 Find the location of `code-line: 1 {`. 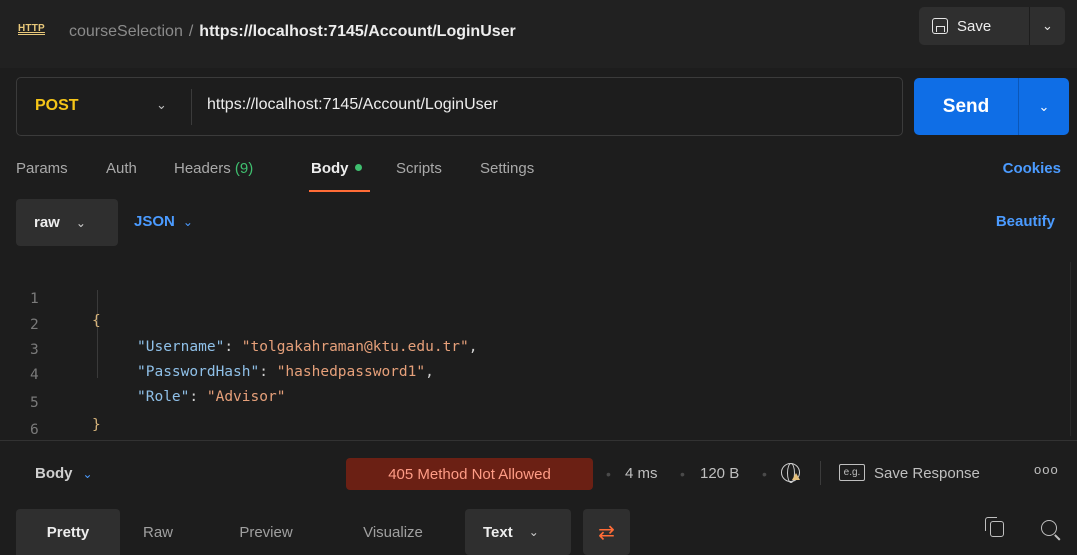

code-line: 1 { is located at coordinates (538, 297).